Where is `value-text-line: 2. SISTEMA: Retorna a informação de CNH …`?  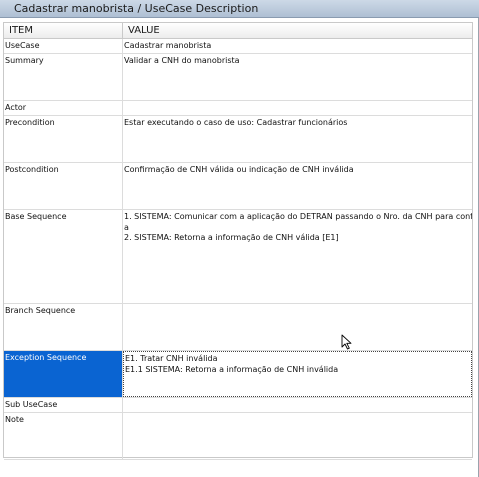
value-text-line: 2. SISTEMA: Retorna a informação de CNH … is located at coordinates (231, 237).